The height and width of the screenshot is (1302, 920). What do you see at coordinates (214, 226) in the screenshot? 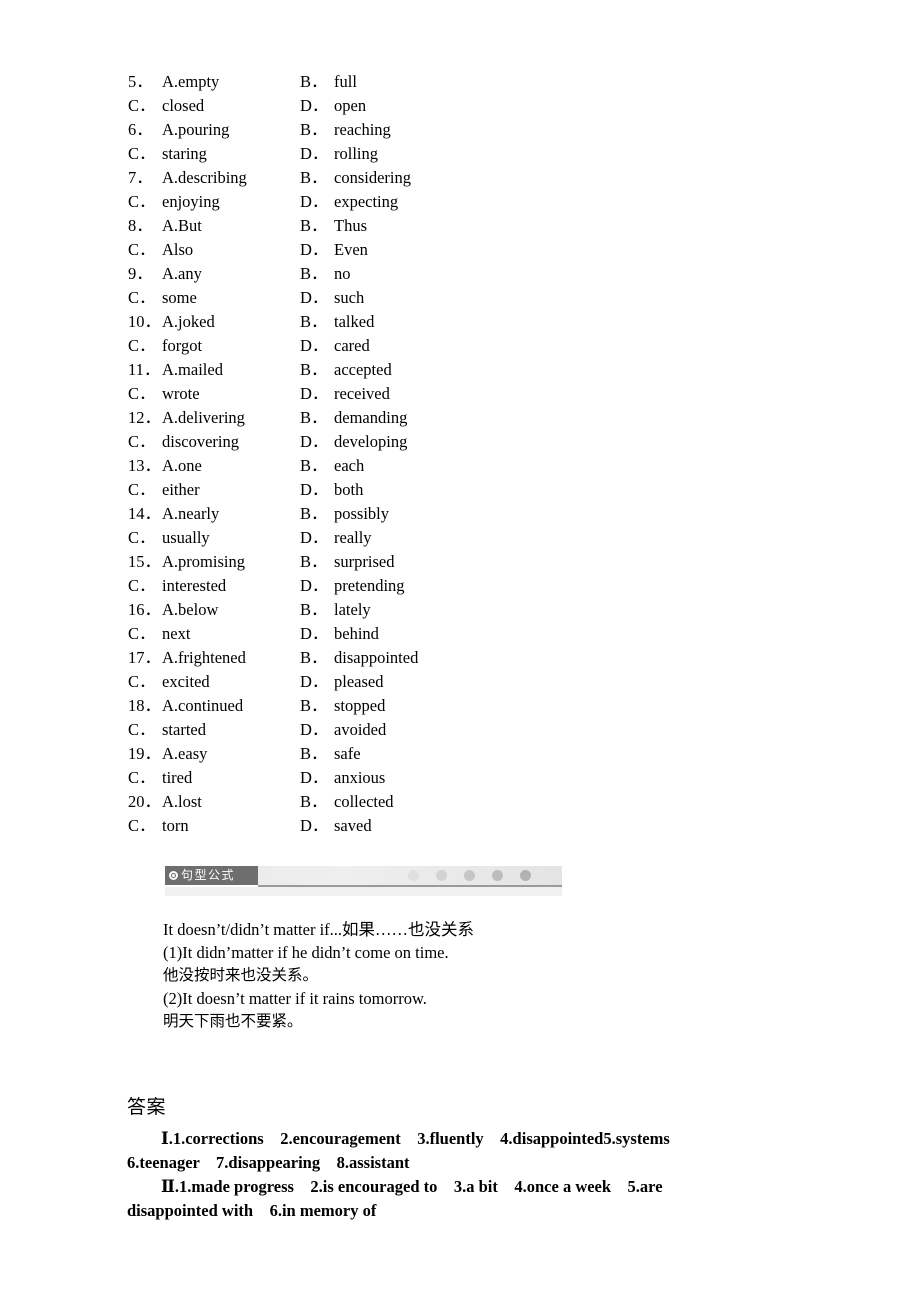
I see `option-left-choice: 8． A.But` at bounding box center [214, 226].